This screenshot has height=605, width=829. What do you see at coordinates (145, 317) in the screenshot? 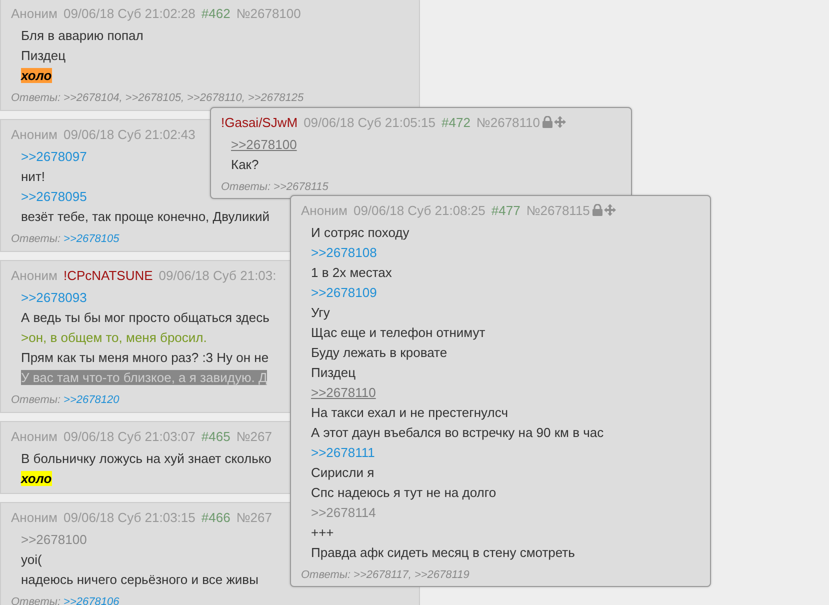
I see `post-text: А ведь ты бы мог просто общаться здесь` at bounding box center [145, 317].